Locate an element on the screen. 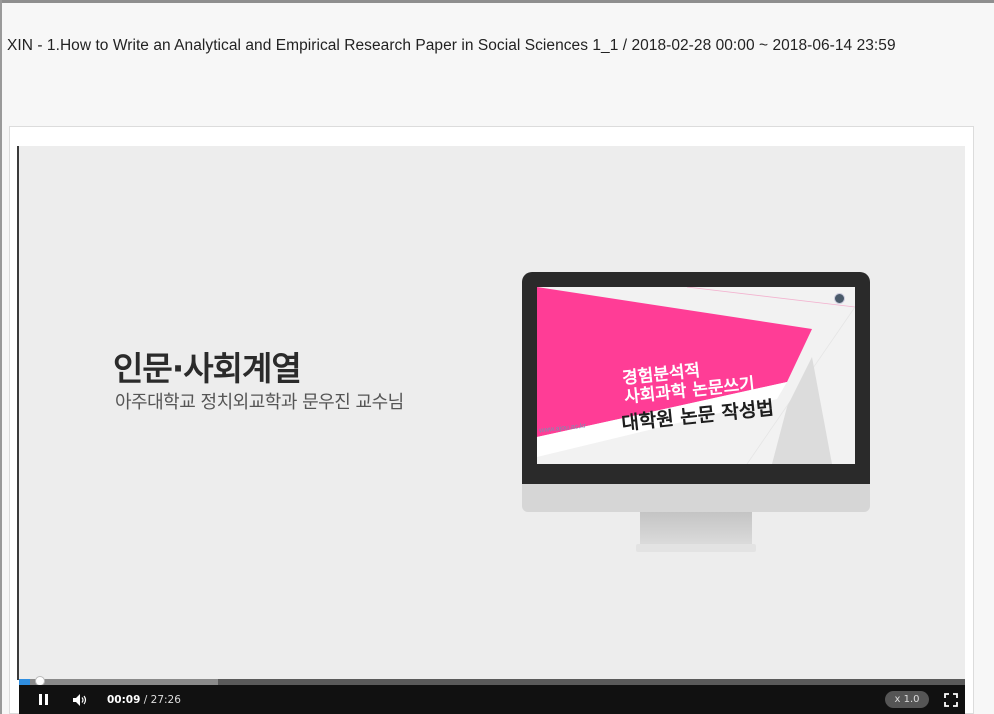  screen-logo-dot is located at coordinates (839, 298).